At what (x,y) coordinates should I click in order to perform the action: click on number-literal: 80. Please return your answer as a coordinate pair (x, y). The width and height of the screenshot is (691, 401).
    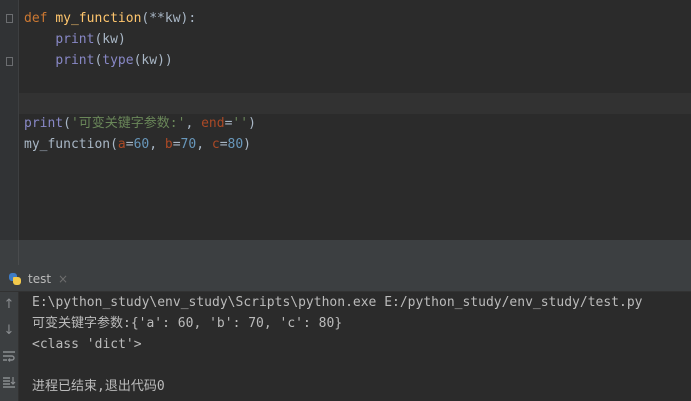
    Looking at the image, I should click on (235, 144).